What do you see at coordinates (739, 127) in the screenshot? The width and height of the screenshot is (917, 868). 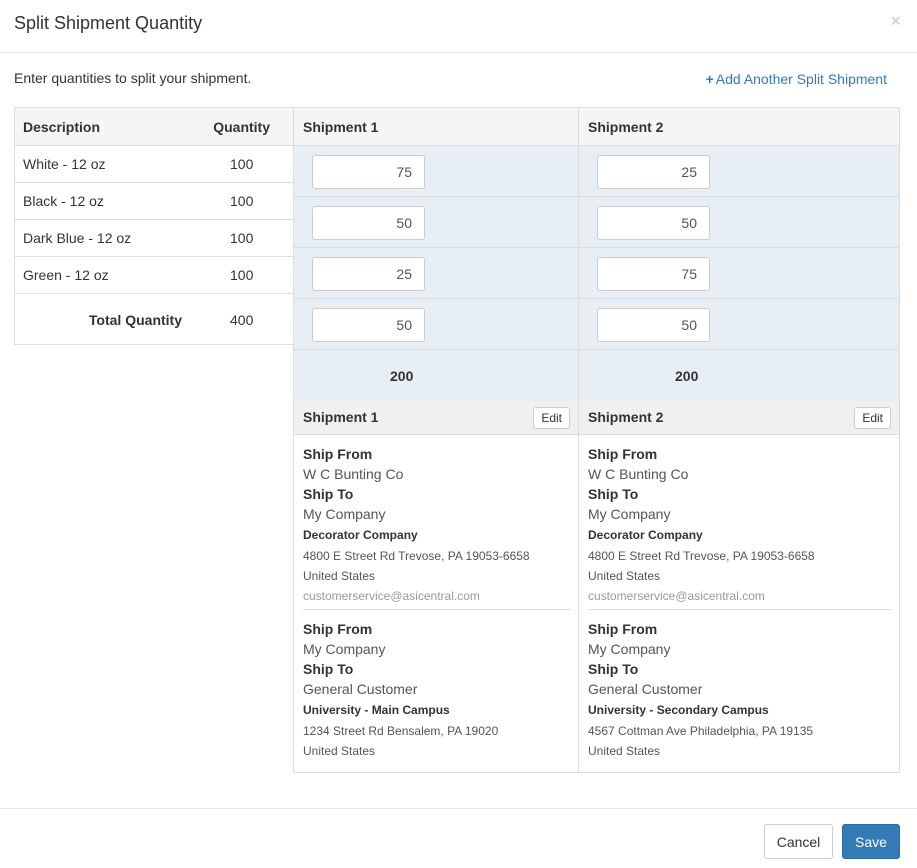 I see `shipment-2-header: Shipment 2` at bounding box center [739, 127].